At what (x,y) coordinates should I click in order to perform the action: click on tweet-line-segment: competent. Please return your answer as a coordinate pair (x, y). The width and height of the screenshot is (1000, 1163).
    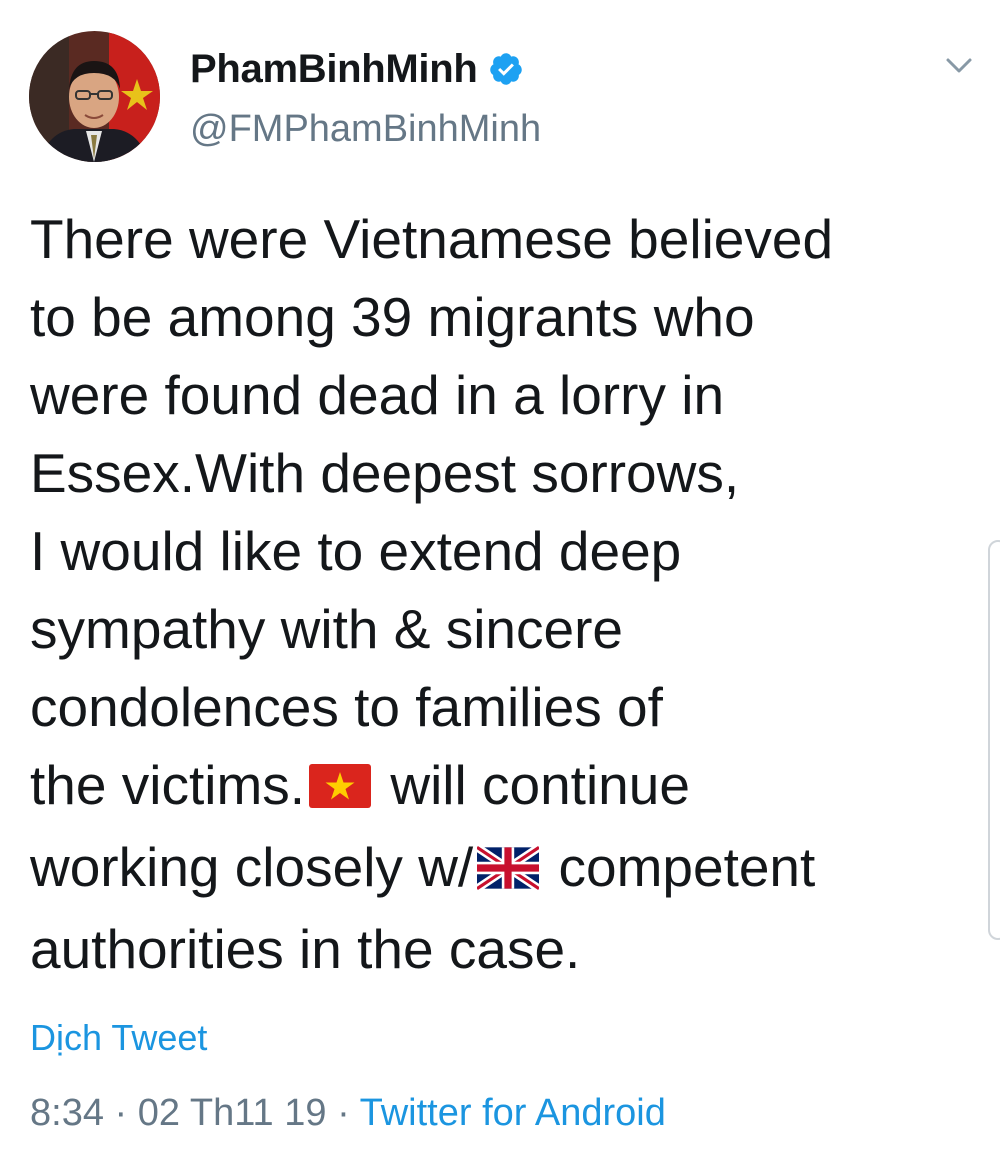
    Looking at the image, I should click on (679, 867).